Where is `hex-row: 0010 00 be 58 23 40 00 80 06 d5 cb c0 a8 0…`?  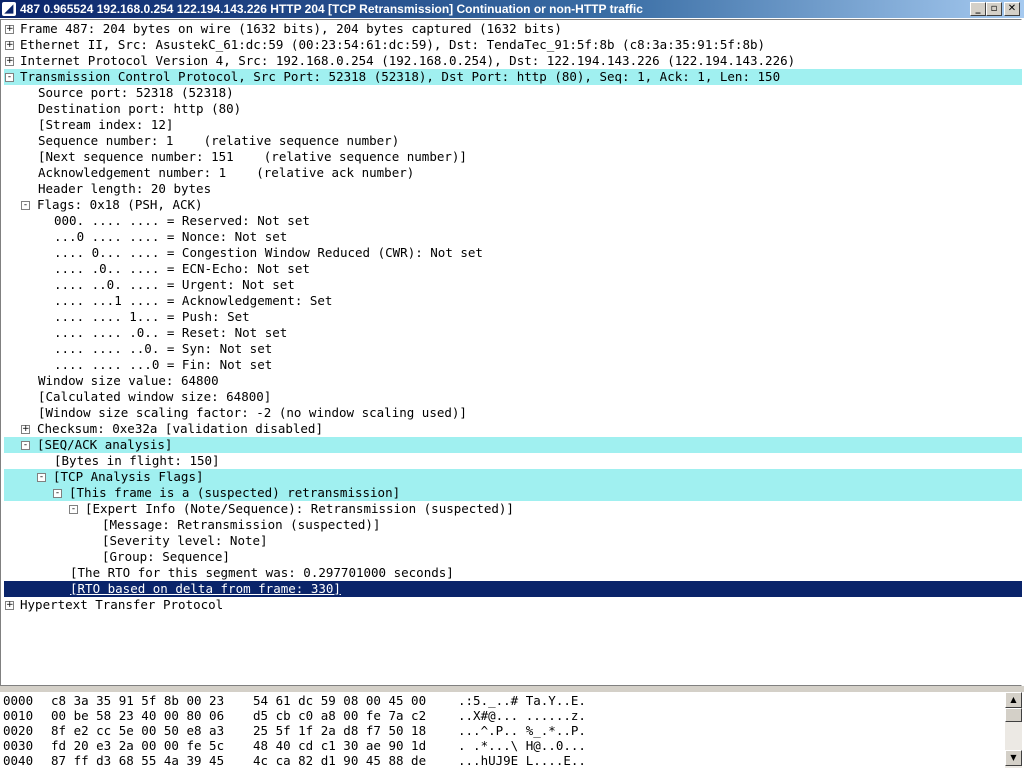 hex-row: 0010 00 be 58 23 40 00 80 06 d5 cb c0 a8 0… is located at coordinates (503, 715).